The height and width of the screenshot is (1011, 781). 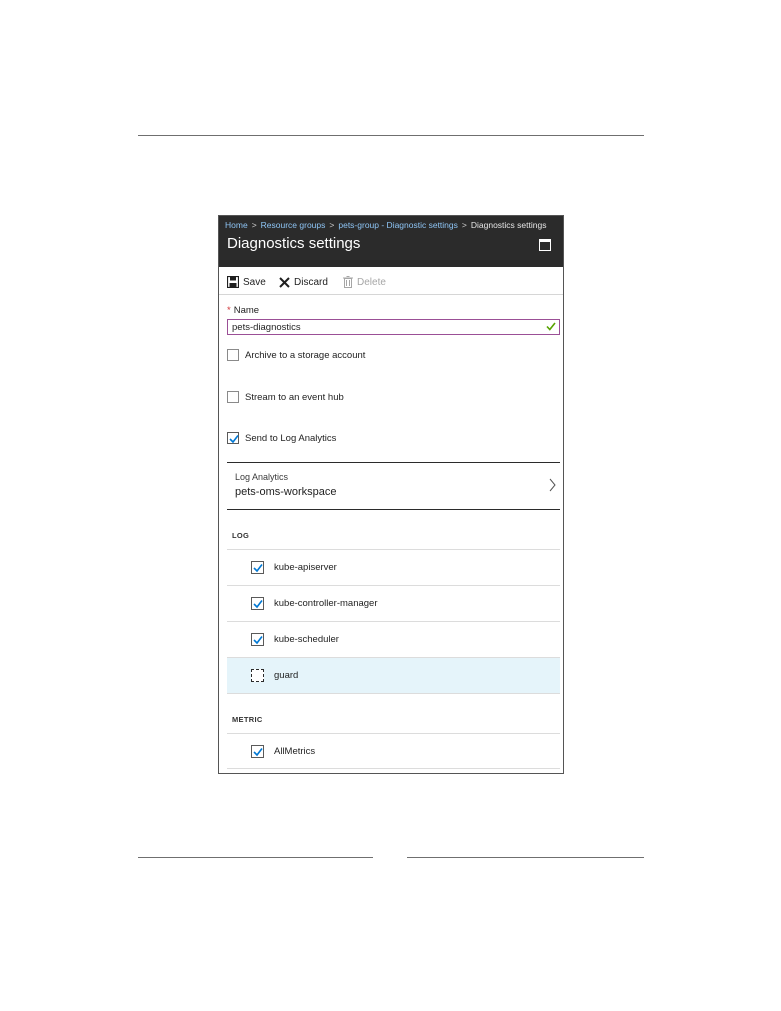 I want to click on send-log-analytics-checkbox, so click(x=233, y=438).